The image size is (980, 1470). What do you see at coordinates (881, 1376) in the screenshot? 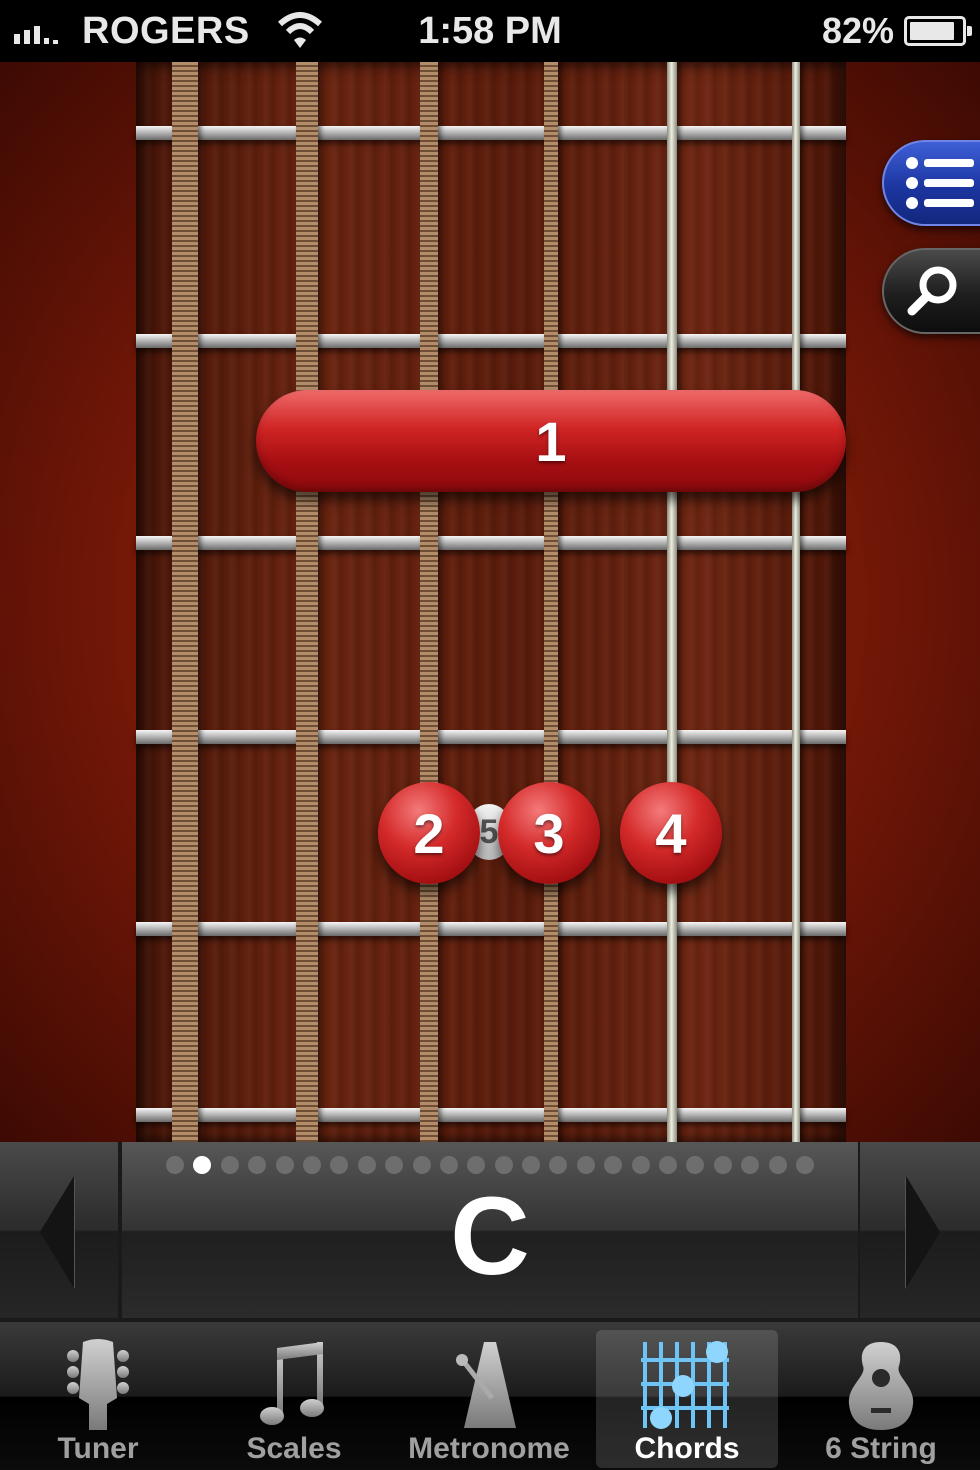
I see `guitar-body-icon` at bounding box center [881, 1376].